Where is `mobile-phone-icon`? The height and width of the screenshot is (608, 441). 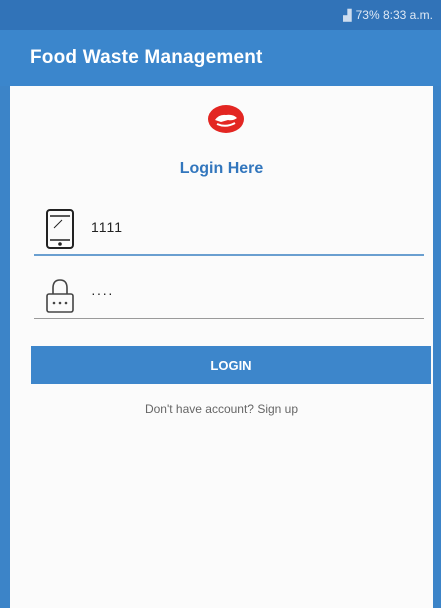
mobile-phone-icon is located at coordinates (60, 229).